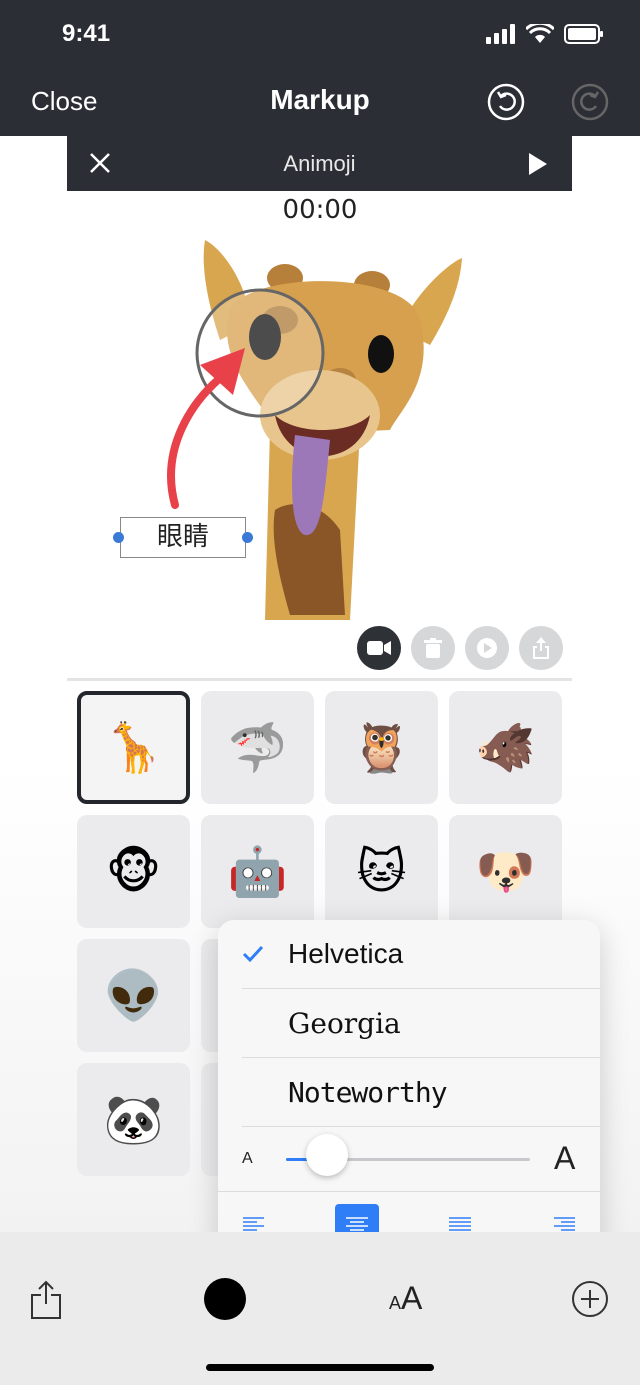 Image resolution: width=640 pixels, height=1385 pixels. Describe the element at coordinates (538, 164) in the screenshot. I see `play-icon` at that location.